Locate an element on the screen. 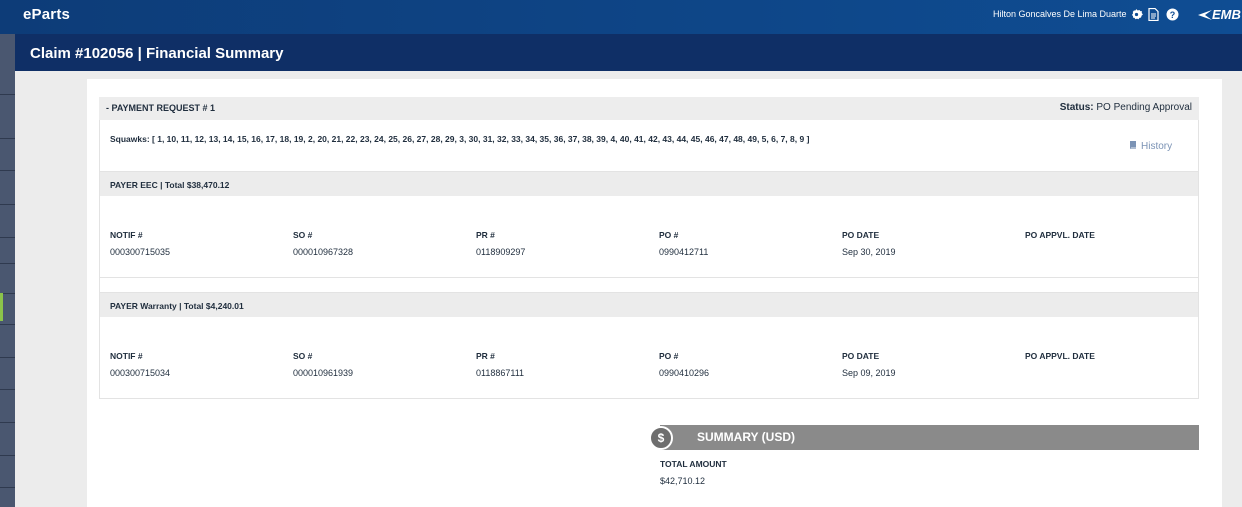 The height and width of the screenshot is (507, 1242). notif-column: NOTIF # 000300715034 is located at coordinates (140, 364).